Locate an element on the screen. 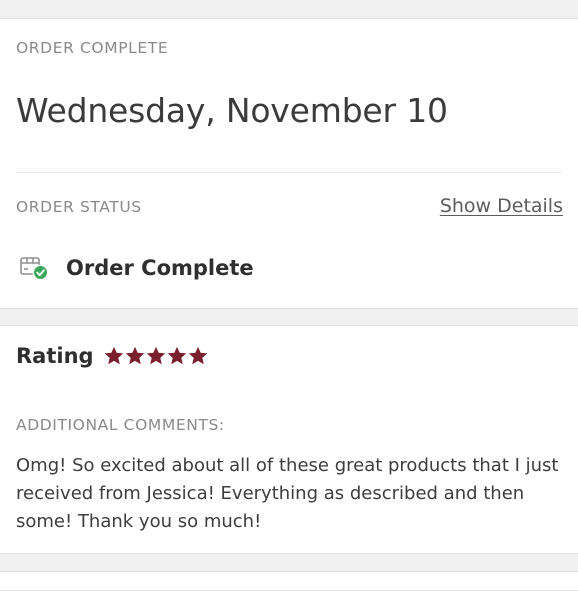 The height and width of the screenshot is (591, 578). show-details-link: Show Details is located at coordinates (501, 206).